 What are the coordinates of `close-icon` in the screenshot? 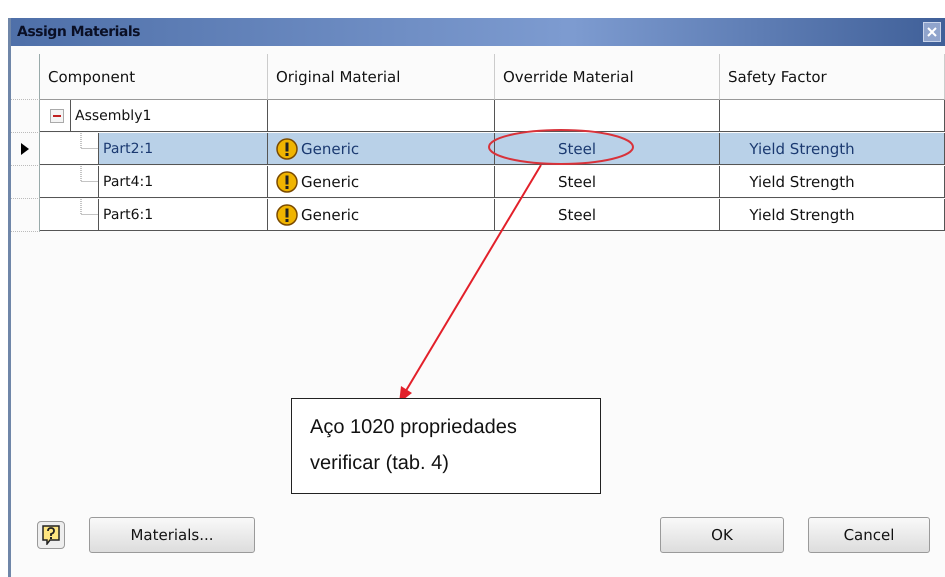 It's located at (932, 32).